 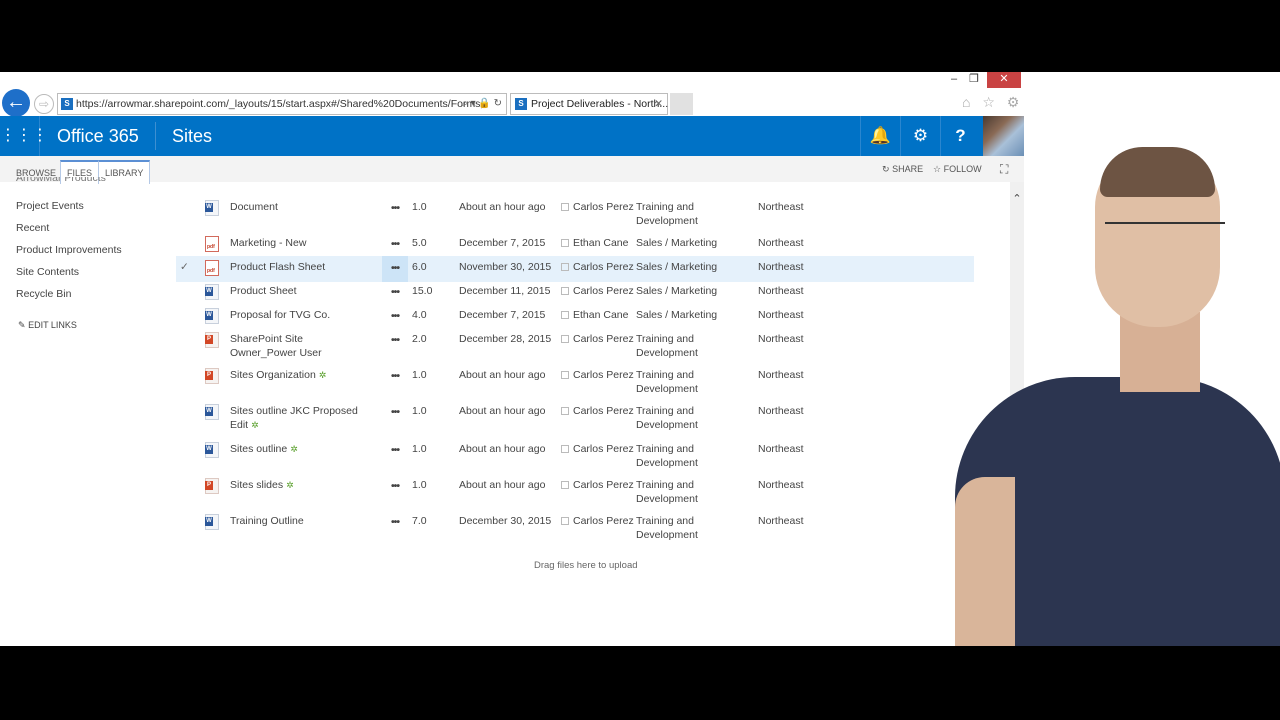 I want to click on presenter-hair, so click(x=1157, y=172).